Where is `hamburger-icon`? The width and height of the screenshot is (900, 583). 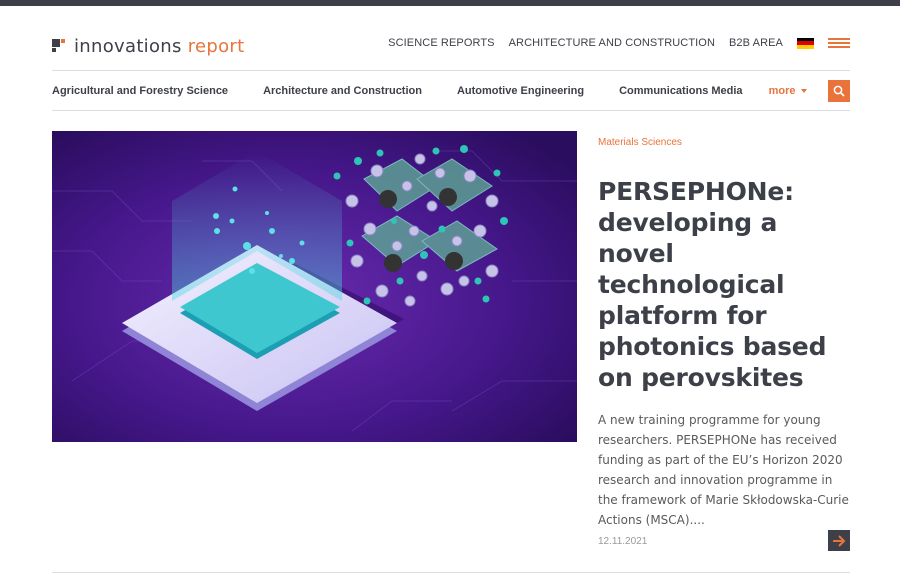
hamburger-icon is located at coordinates (839, 43).